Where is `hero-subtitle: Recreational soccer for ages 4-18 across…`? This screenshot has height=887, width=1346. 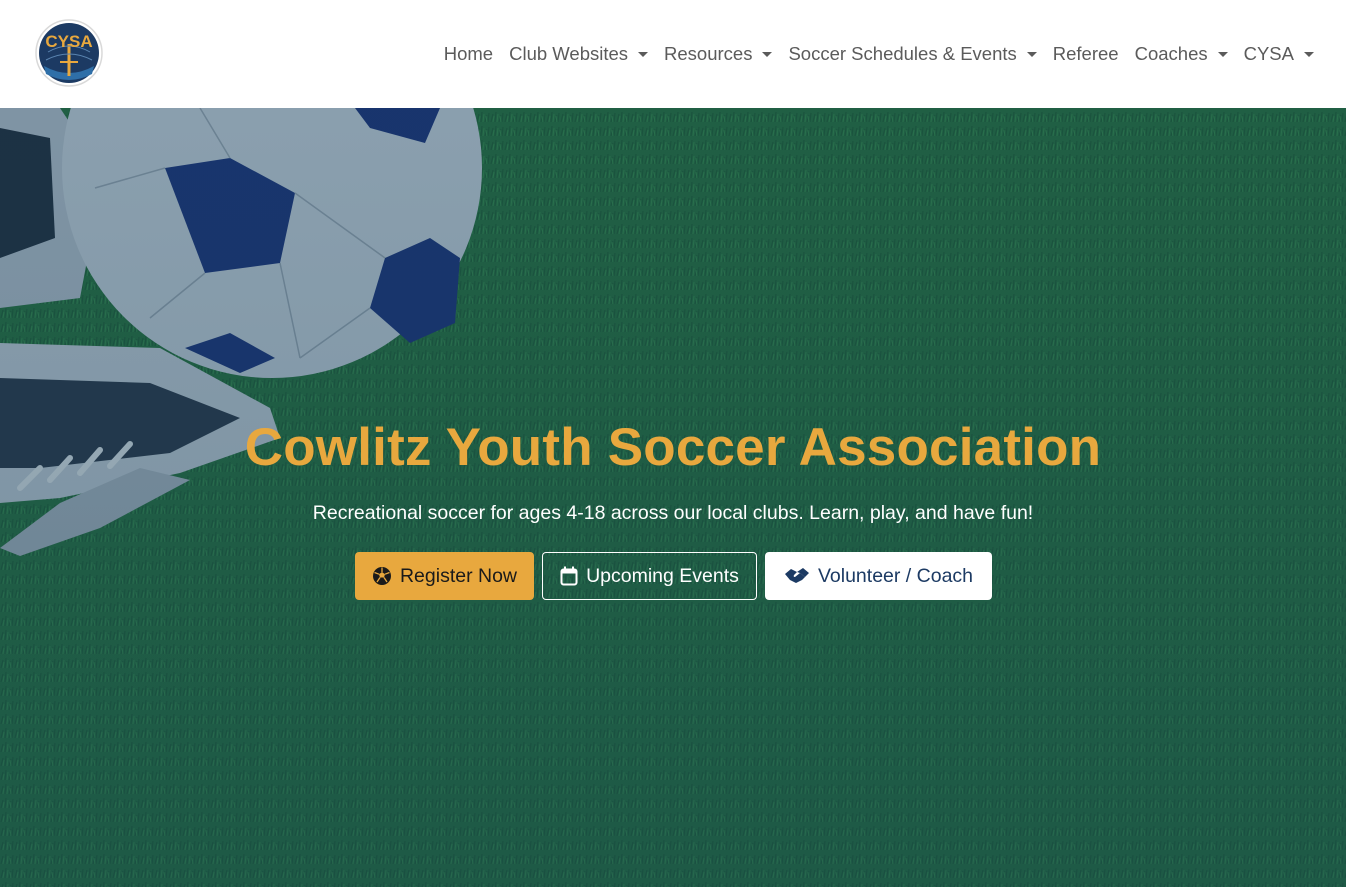
hero-subtitle: Recreational soccer for ages 4-18 across… is located at coordinates (673, 513).